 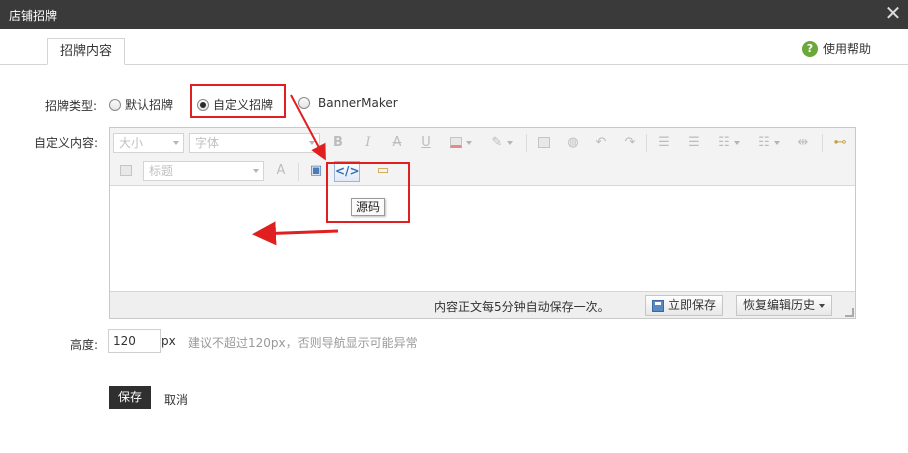 What do you see at coordinates (203, 171) in the screenshot?
I see `heading-select: 标题` at bounding box center [203, 171].